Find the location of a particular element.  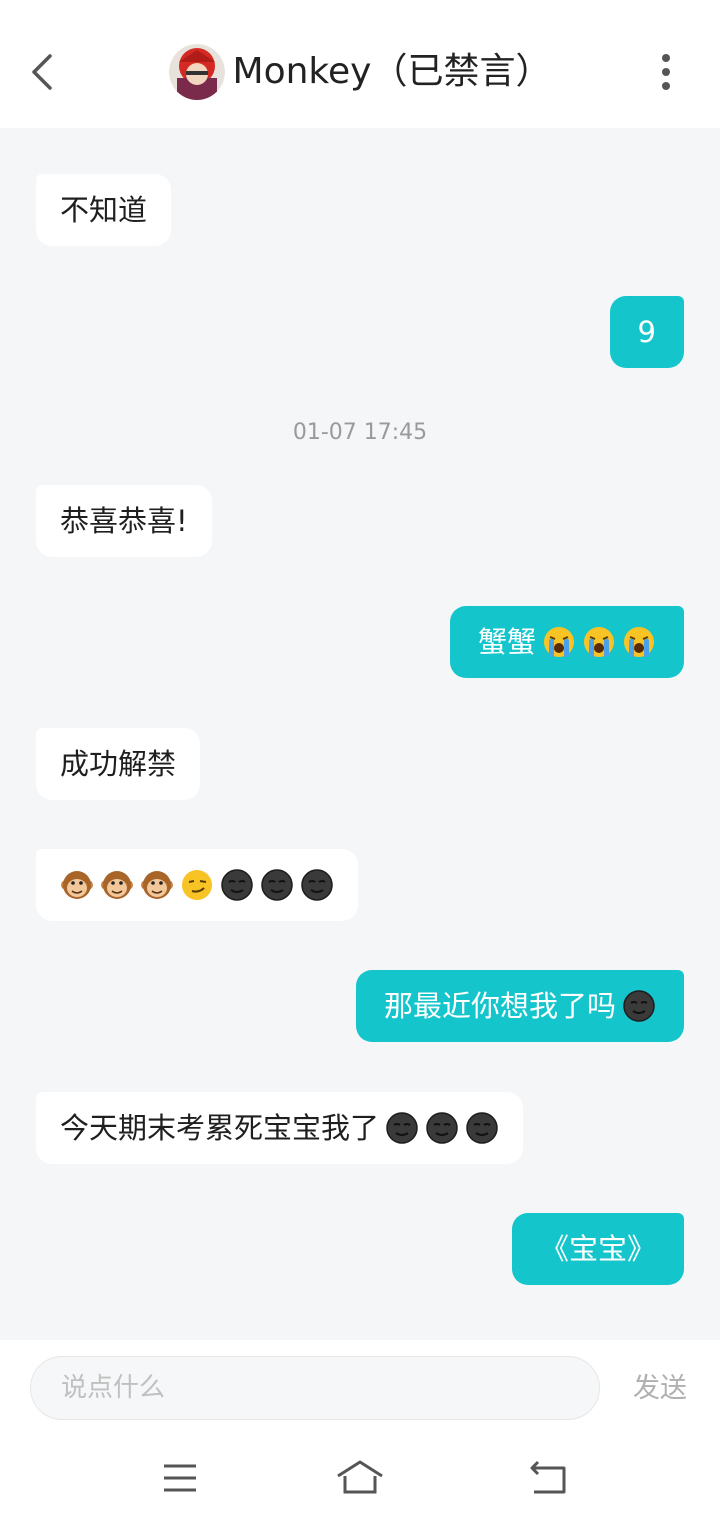

menu-icon is located at coordinates (180, 1478).